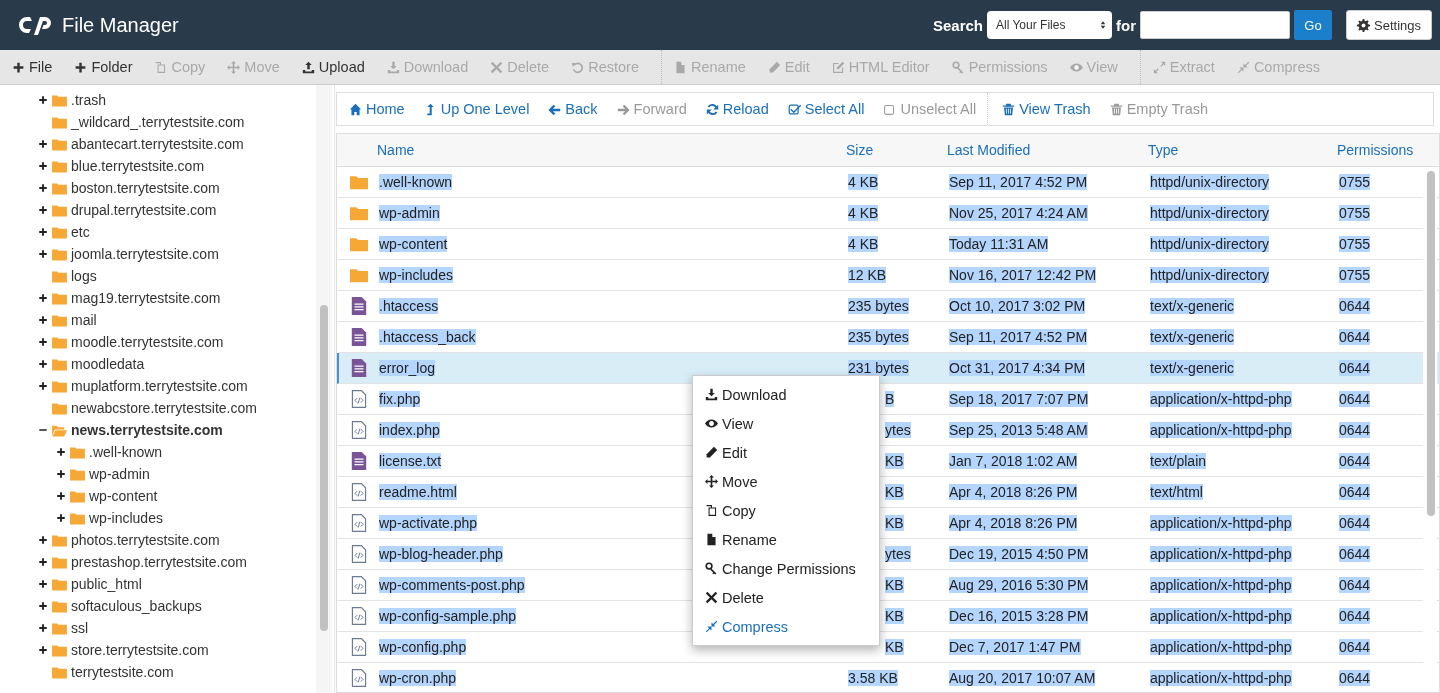 Image resolution: width=1440 pixels, height=693 pixels. What do you see at coordinates (888, 275) in the screenshot?
I see `file-row: wp-includes 12 KB Nov 16, 2017 12:42 PM httpd/unix-directory 0755` at bounding box center [888, 275].